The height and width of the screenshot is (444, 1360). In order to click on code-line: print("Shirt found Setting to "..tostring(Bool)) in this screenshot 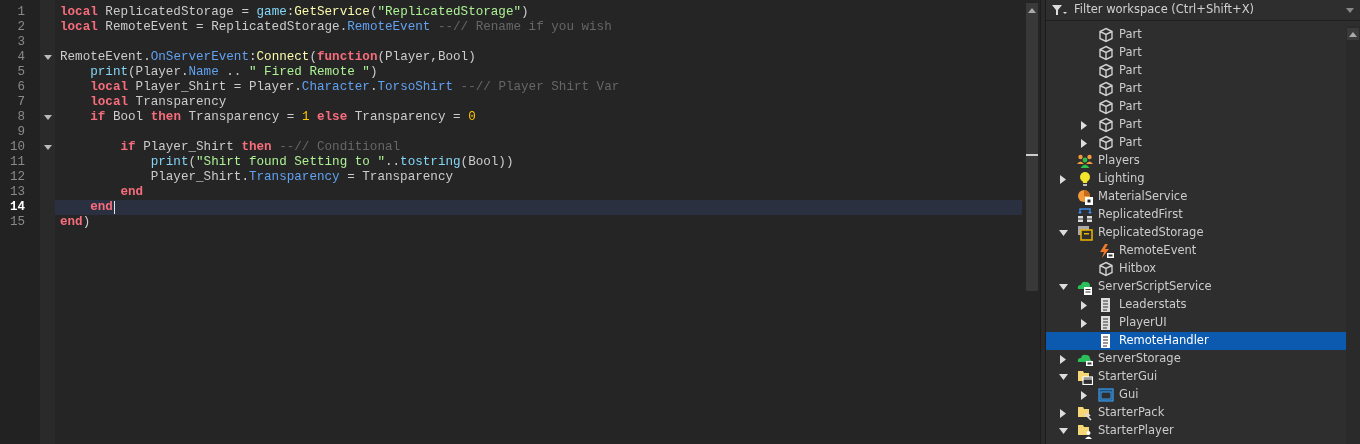, I will do `click(331, 162)`.